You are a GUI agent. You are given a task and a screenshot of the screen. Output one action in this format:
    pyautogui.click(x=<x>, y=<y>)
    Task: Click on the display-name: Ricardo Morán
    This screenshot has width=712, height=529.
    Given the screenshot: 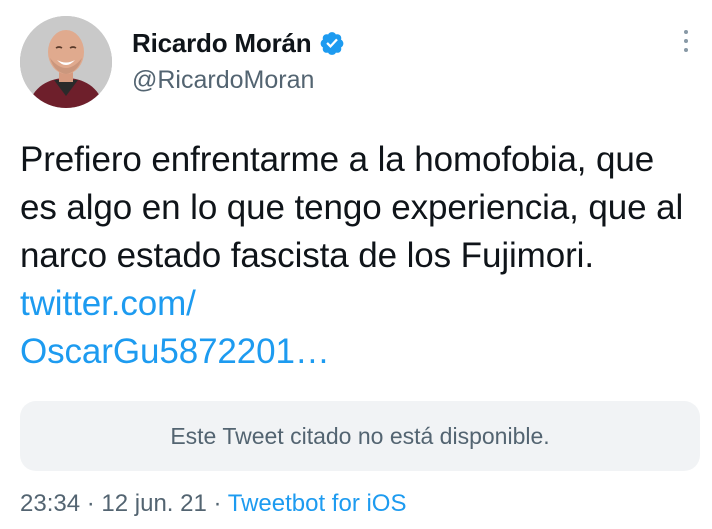 What is the action you would take?
    pyautogui.click(x=222, y=43)
    